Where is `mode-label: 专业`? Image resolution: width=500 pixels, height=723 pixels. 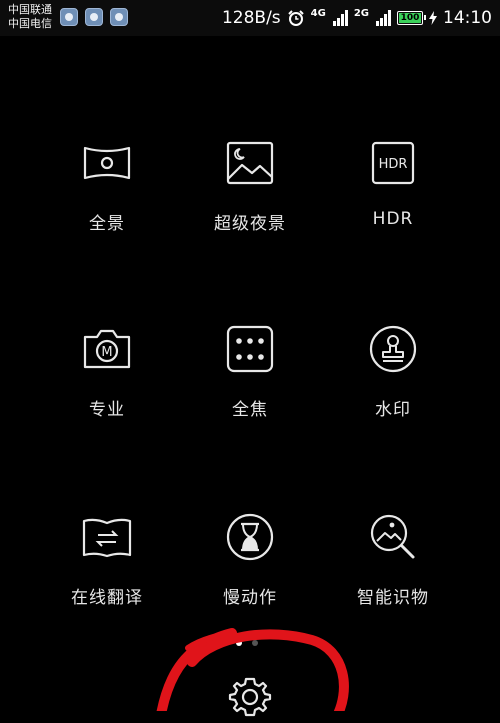 mode-label: 专业 is located at coordinates (107, 410).